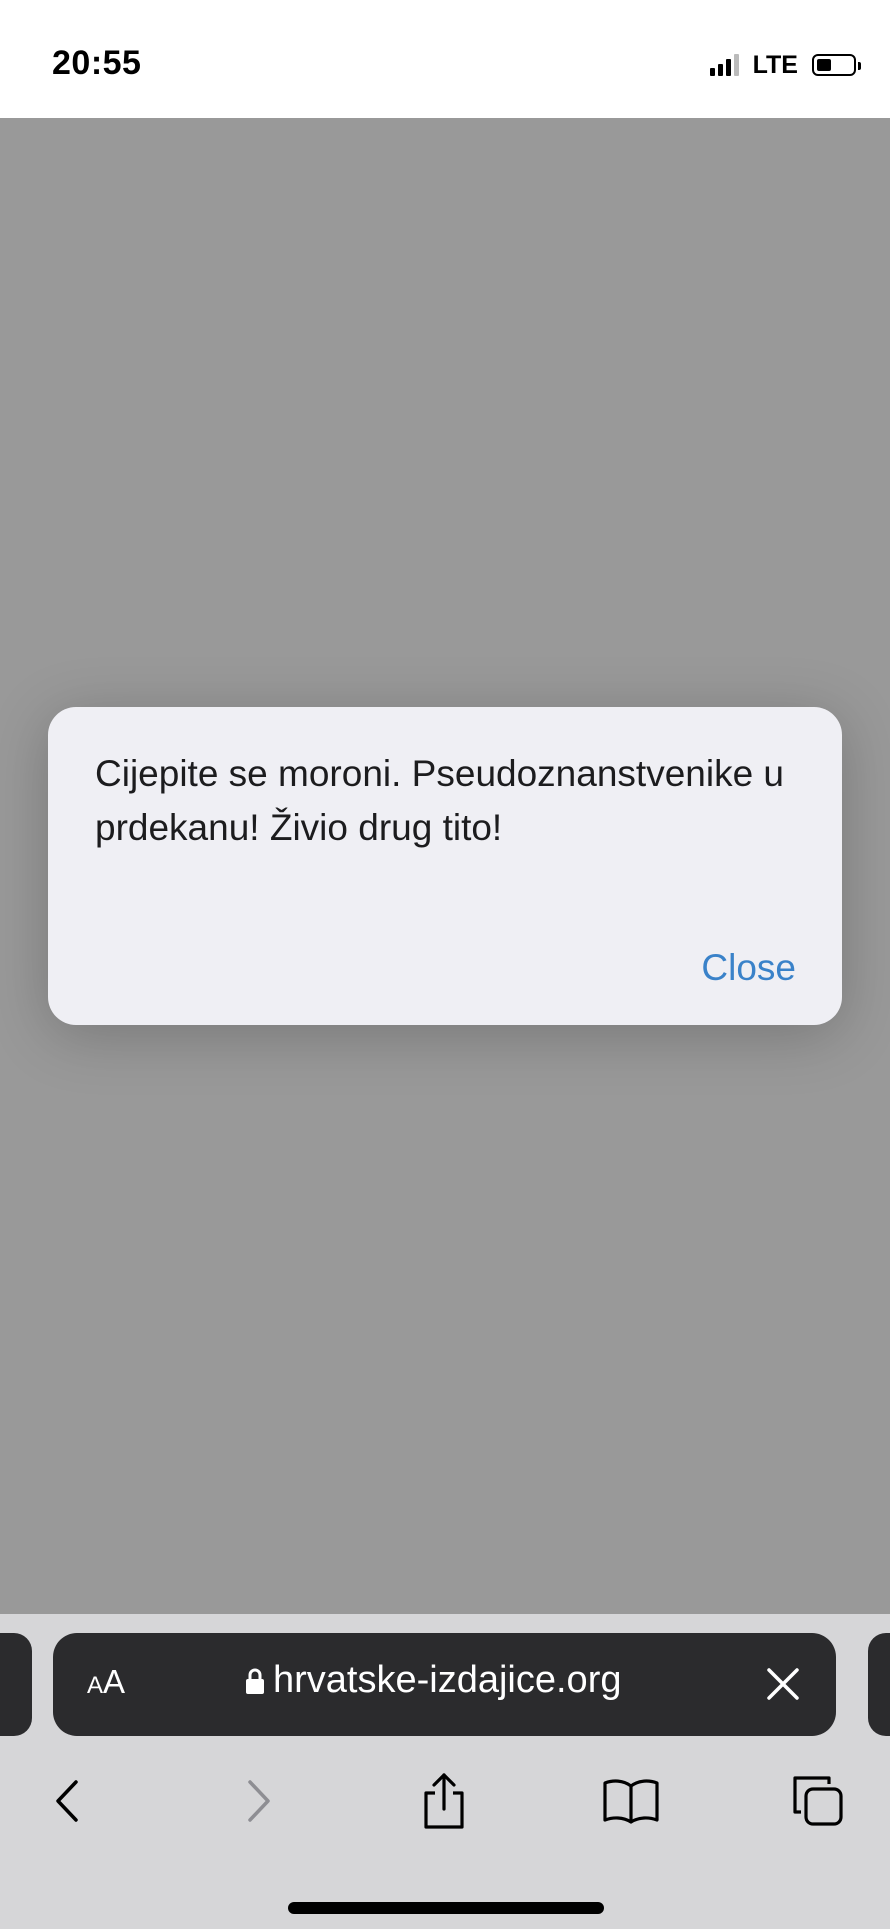 Image resolution: width=890 pixels, height=1929 pixels. I want to click on text-size-button: AA, so click(106, 1682).